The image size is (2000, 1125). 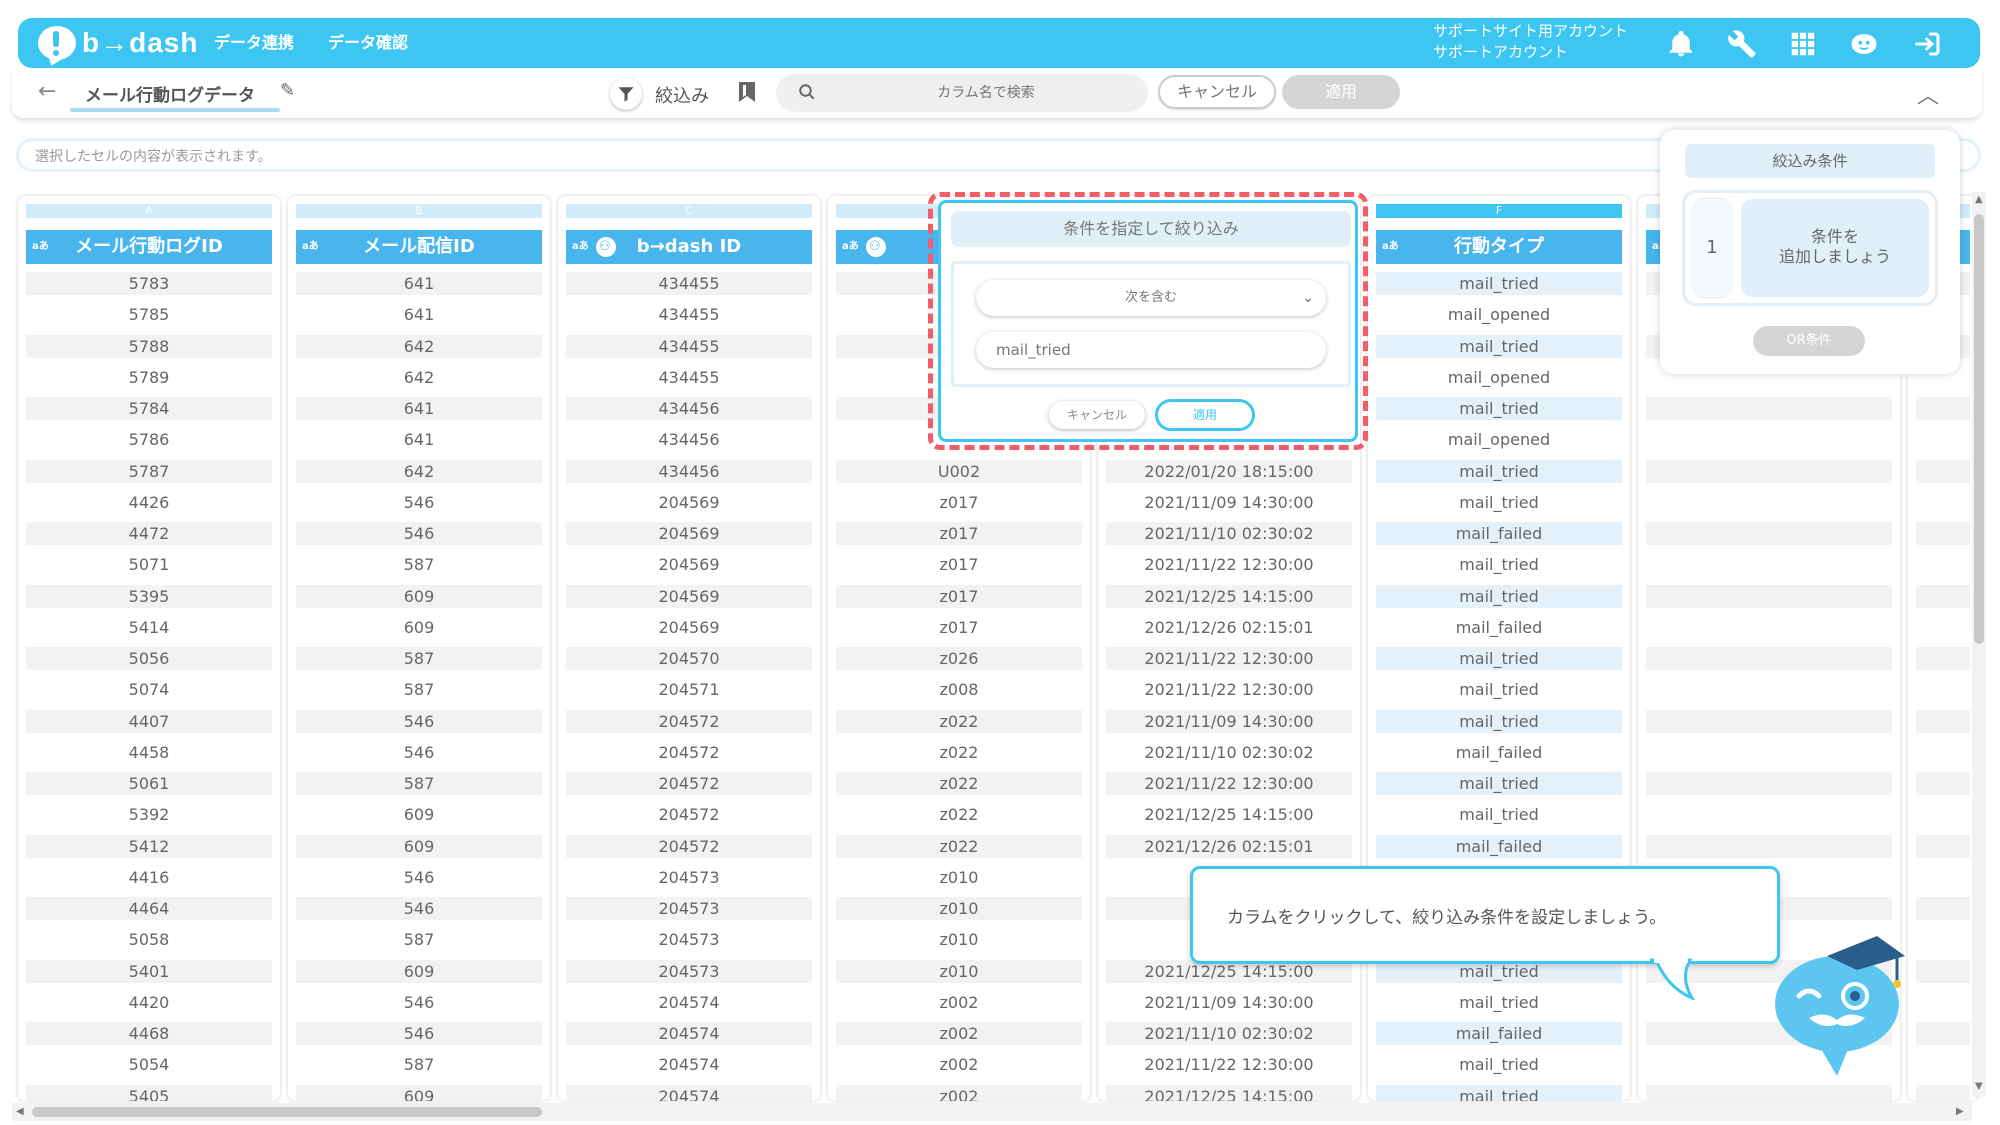 I want to click on table-cell: 204570, so click(x=689, y=658).